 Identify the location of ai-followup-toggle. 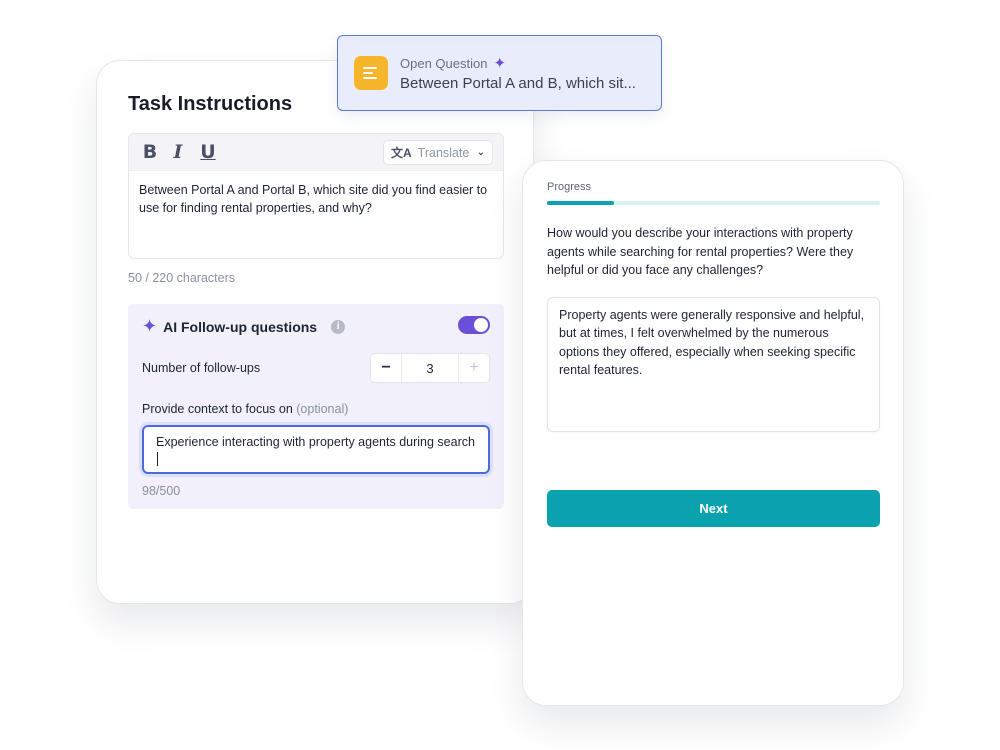
(474, 325).